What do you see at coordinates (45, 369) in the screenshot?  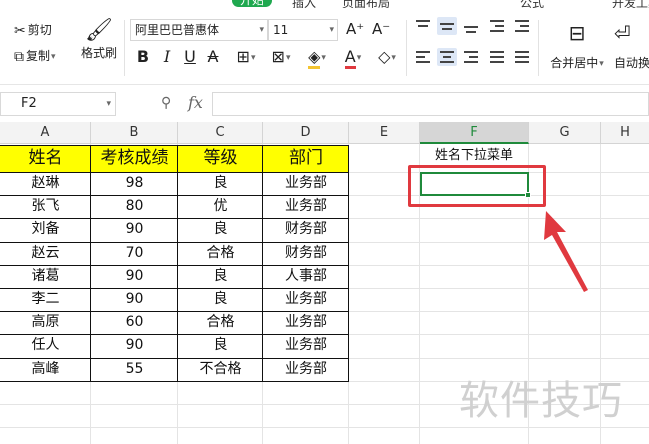 I see `table-cell: 高峰` at bounding box center [45, 369].